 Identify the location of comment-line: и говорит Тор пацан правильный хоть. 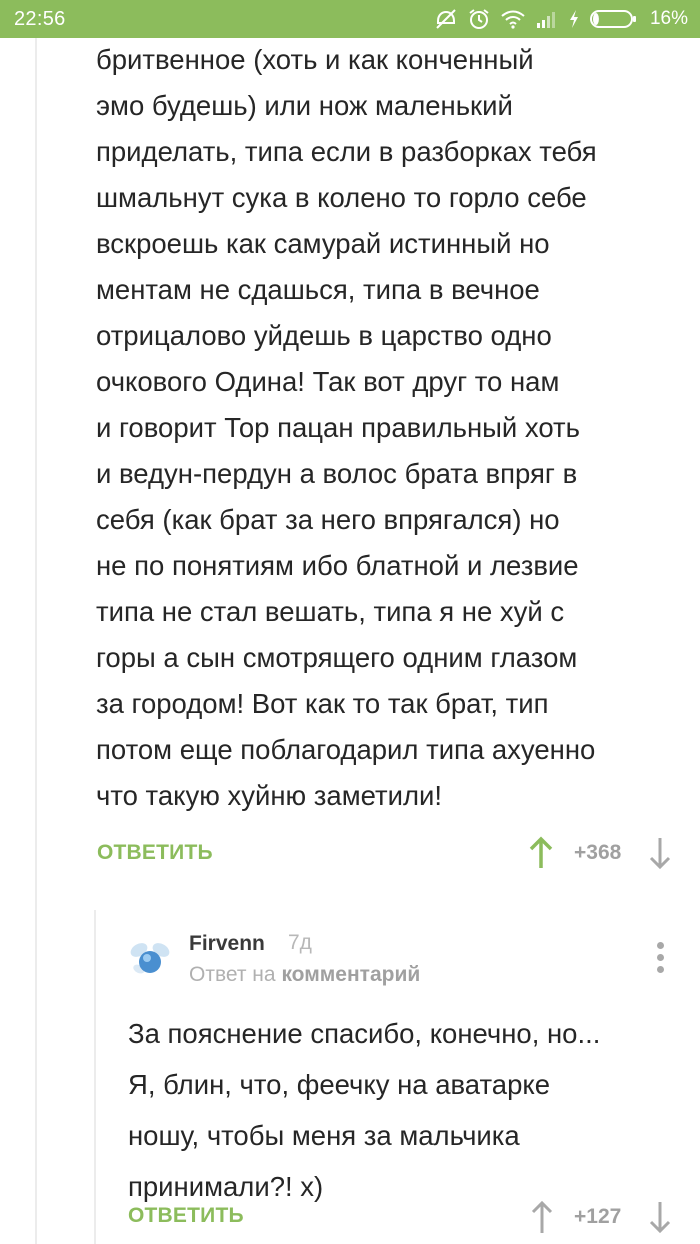
(338, 427).